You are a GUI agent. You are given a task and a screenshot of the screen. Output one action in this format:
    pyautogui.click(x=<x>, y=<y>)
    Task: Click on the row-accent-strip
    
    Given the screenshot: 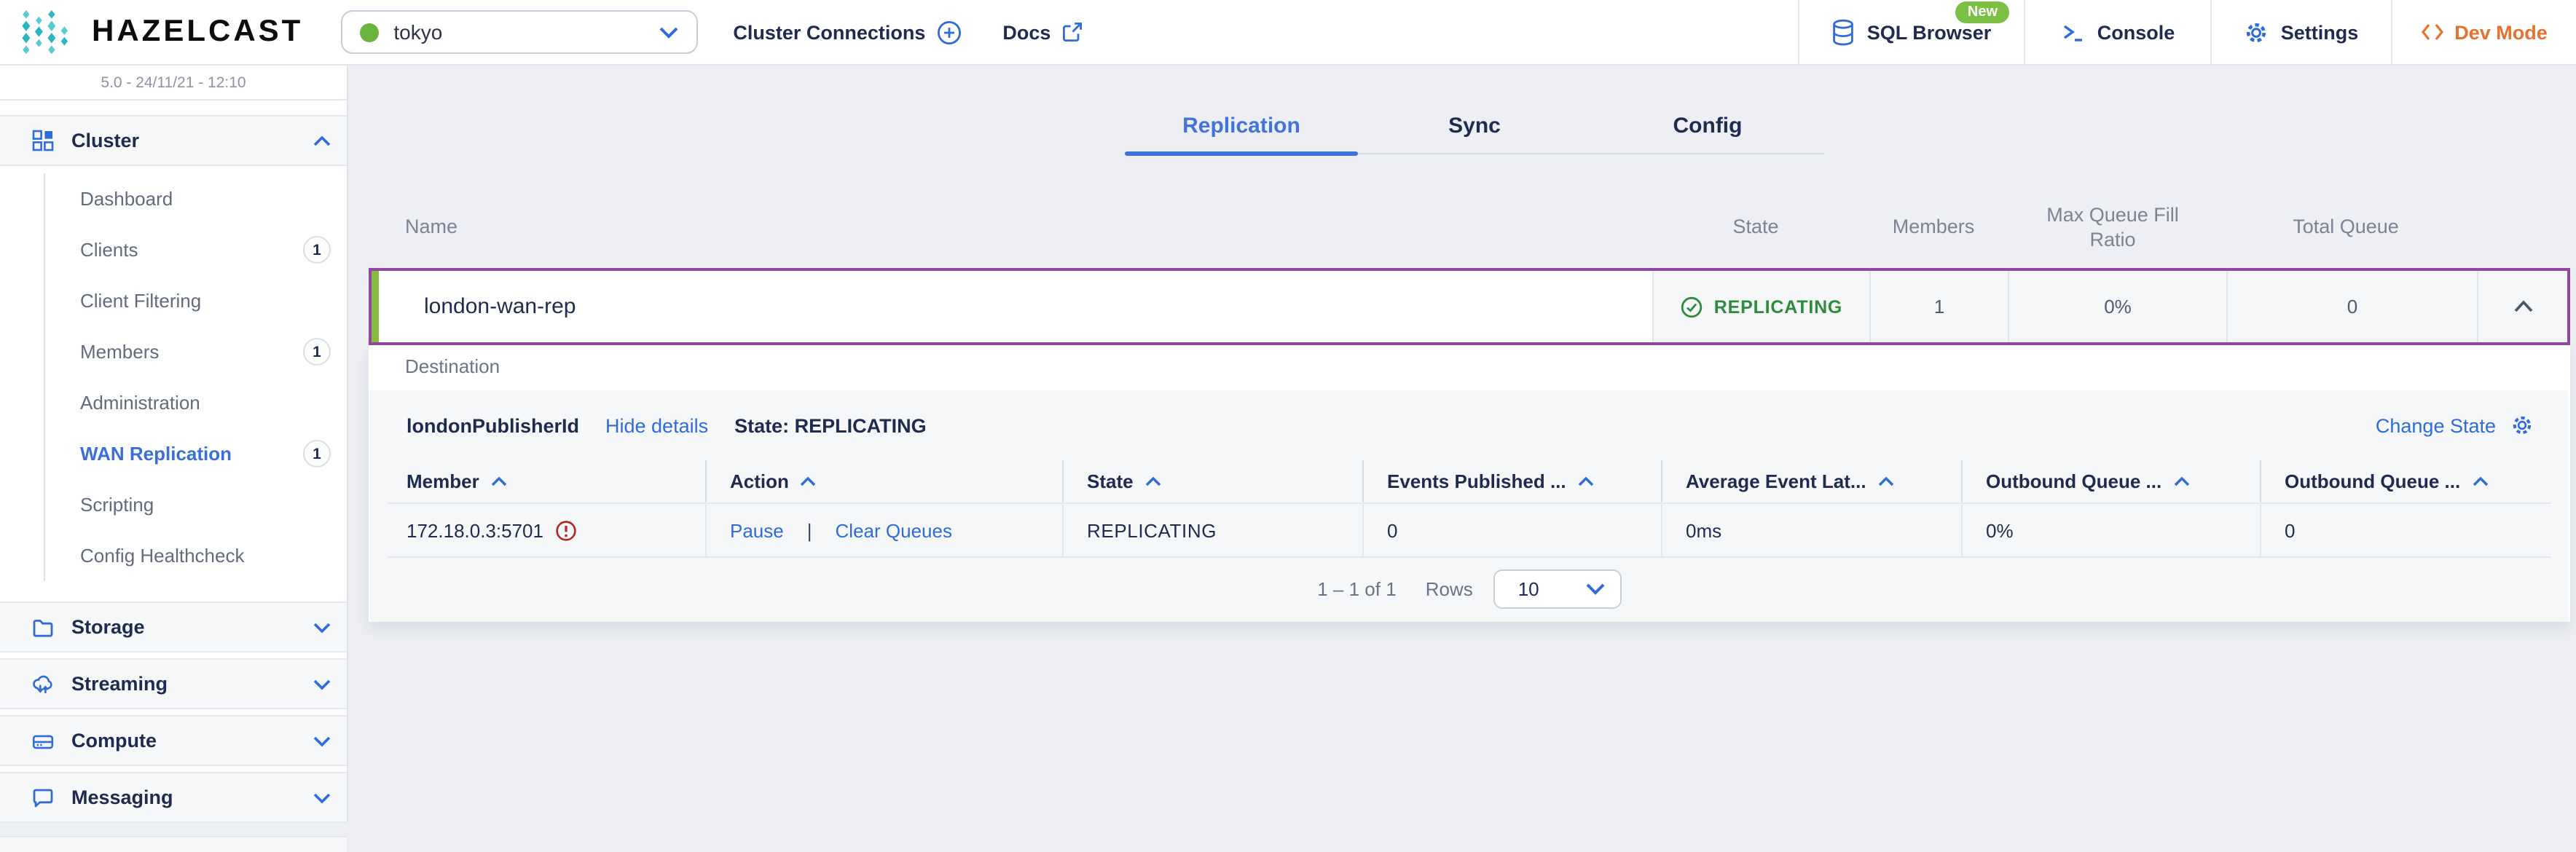 What is the action you would take?
    pyautogui.click(x=376, y=306)
    